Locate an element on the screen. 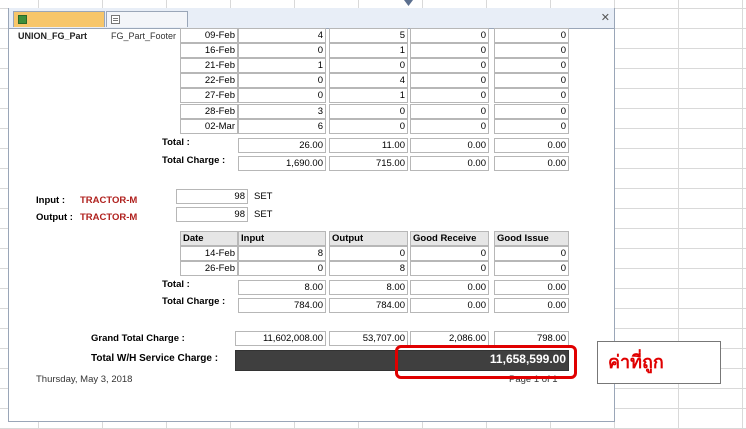 This screenshot has width=746, height=429. output-cell: 8 is located at coordinates (368, 268).